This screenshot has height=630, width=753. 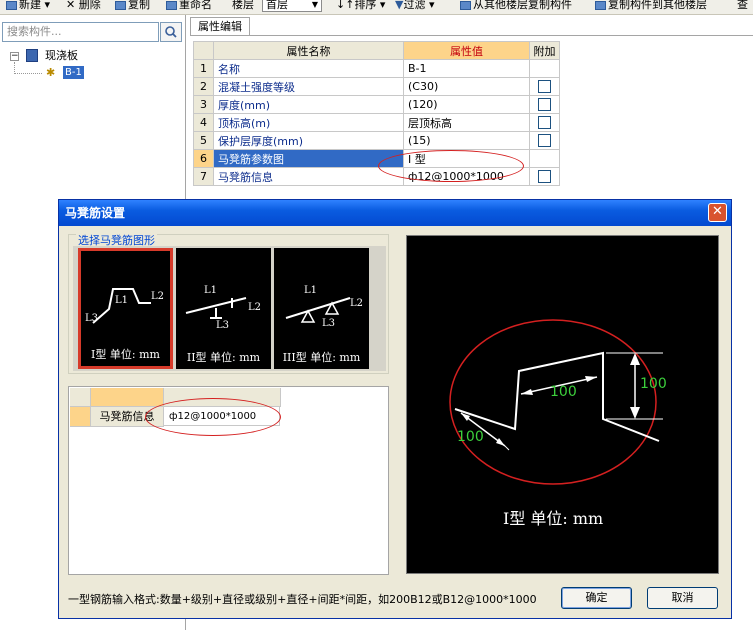 I want to click on copy-button: 复制, so click(x=132, y=6).